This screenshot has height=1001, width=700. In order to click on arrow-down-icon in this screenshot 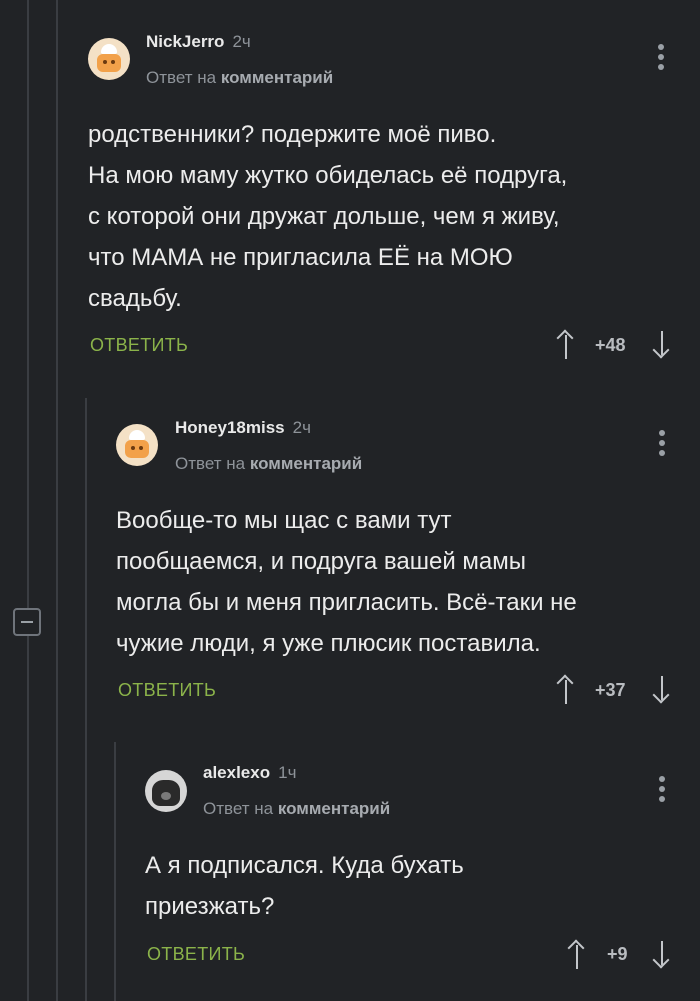, I will do `click(662, 955)`.